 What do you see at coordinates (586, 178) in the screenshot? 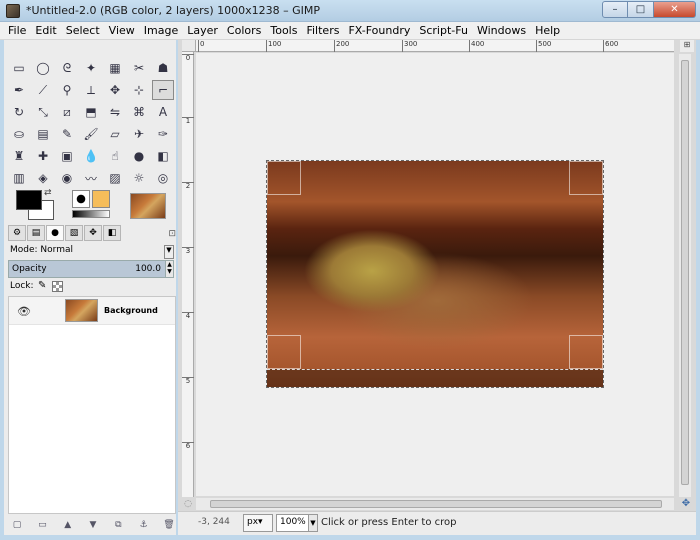
I see `crop-handle-top-right` at bounding box center [586, 178].